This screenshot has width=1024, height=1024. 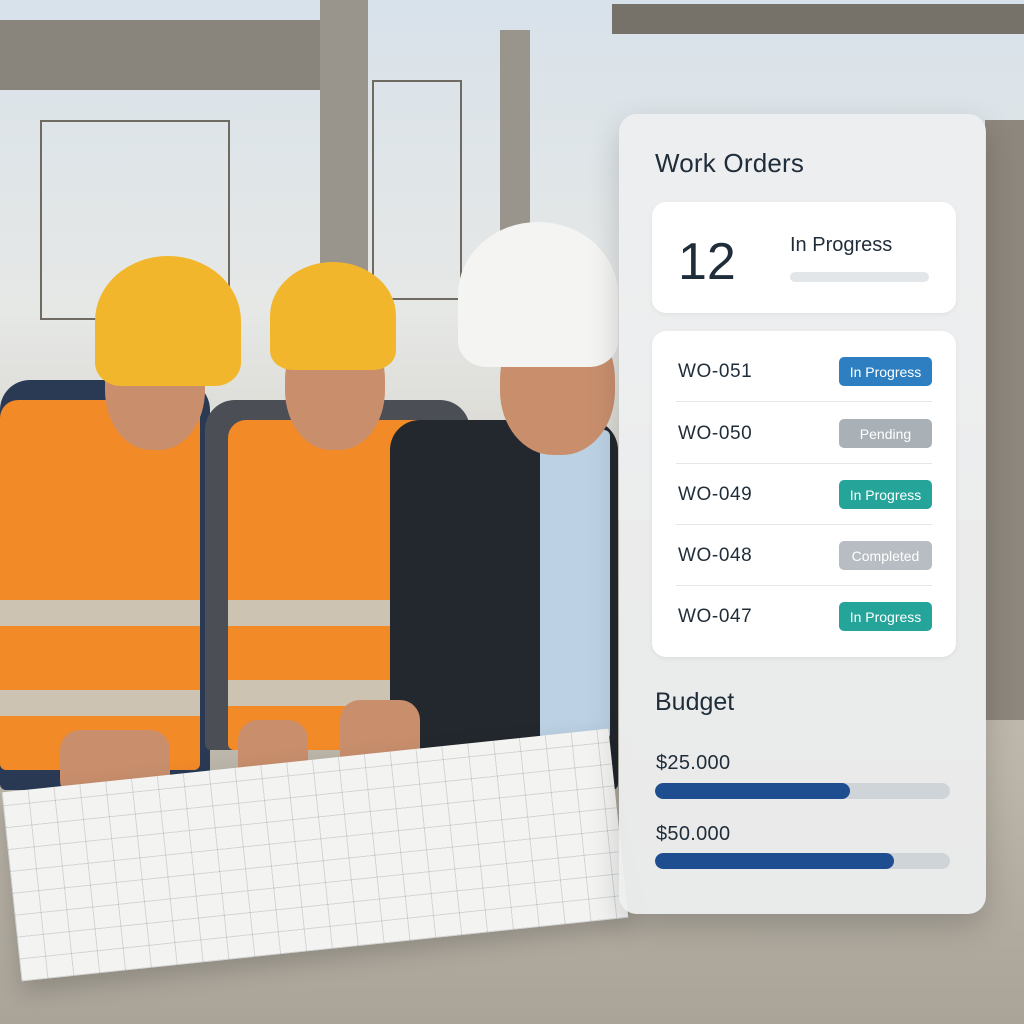 What do you see at coordinates (804, 257) in the screenshot?
I see `in-progress-summary-card: 12 In Progress` at bounding box center [804, 257].